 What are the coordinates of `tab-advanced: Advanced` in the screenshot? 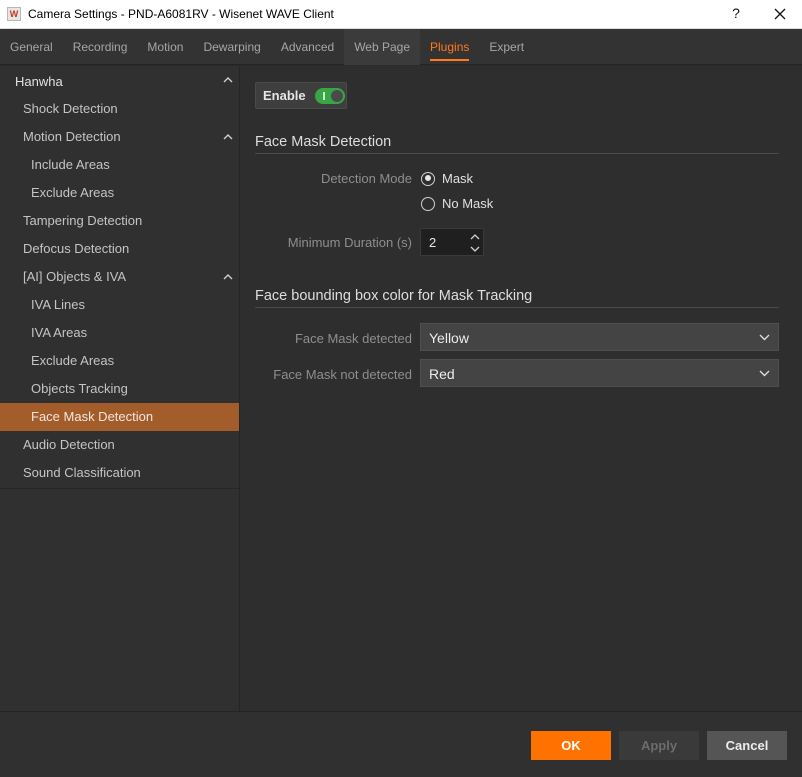 It's located at (307, 47).